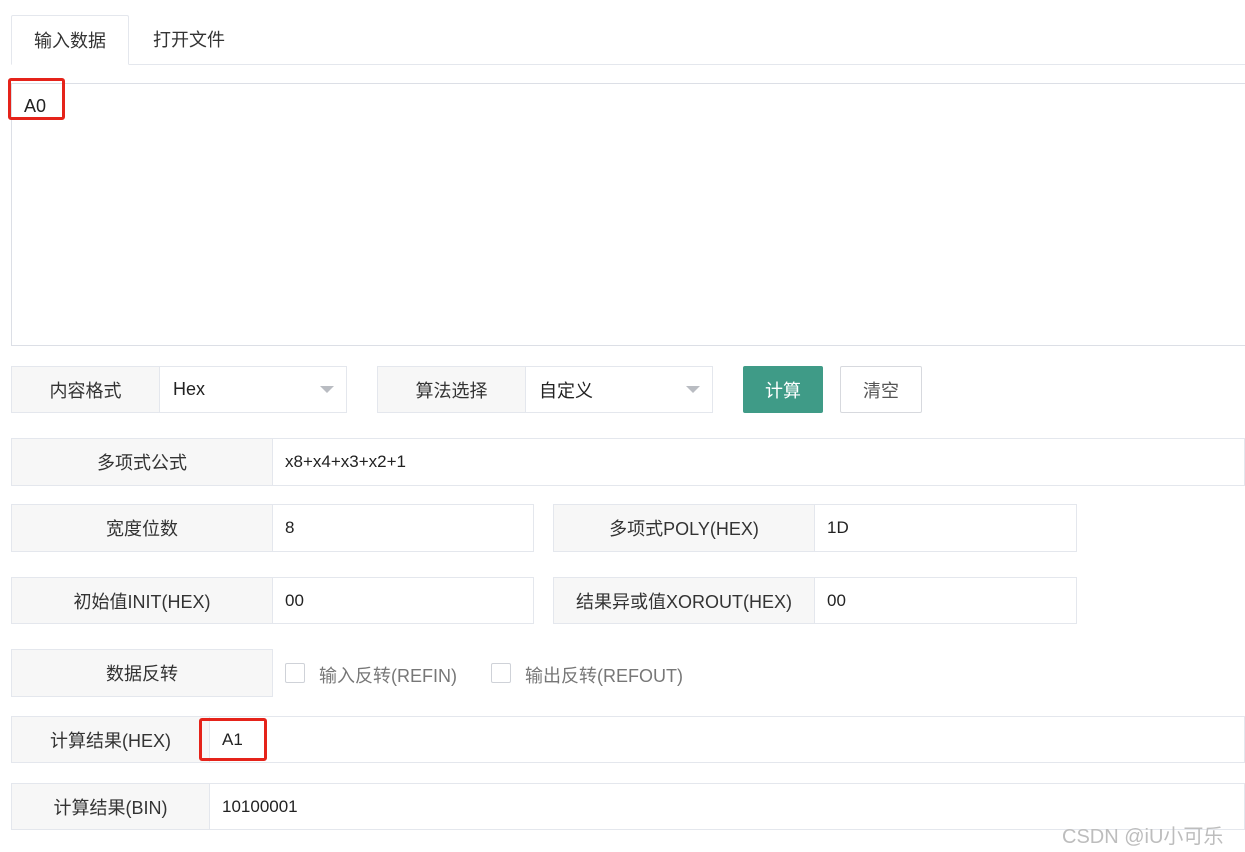  What do you see at coordinates (142, 673) in the screenshot?
I see `data-reverse-label: 数据反转` at bounding box center [142, 673].